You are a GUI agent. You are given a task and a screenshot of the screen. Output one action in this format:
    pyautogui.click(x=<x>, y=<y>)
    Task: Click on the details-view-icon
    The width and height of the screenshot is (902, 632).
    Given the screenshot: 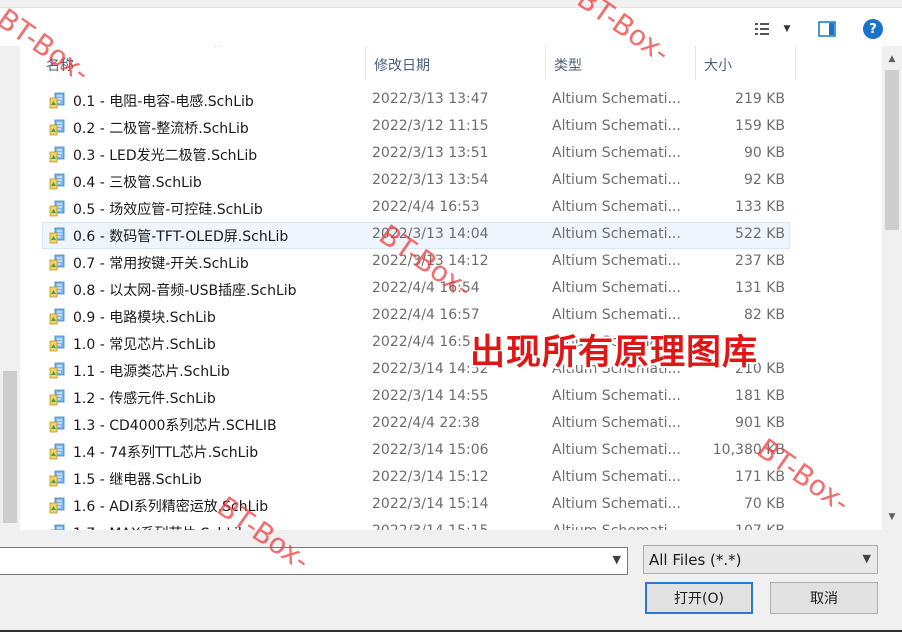 What is the action you would take?
    pyautogui.click(x=761, y=29)
    